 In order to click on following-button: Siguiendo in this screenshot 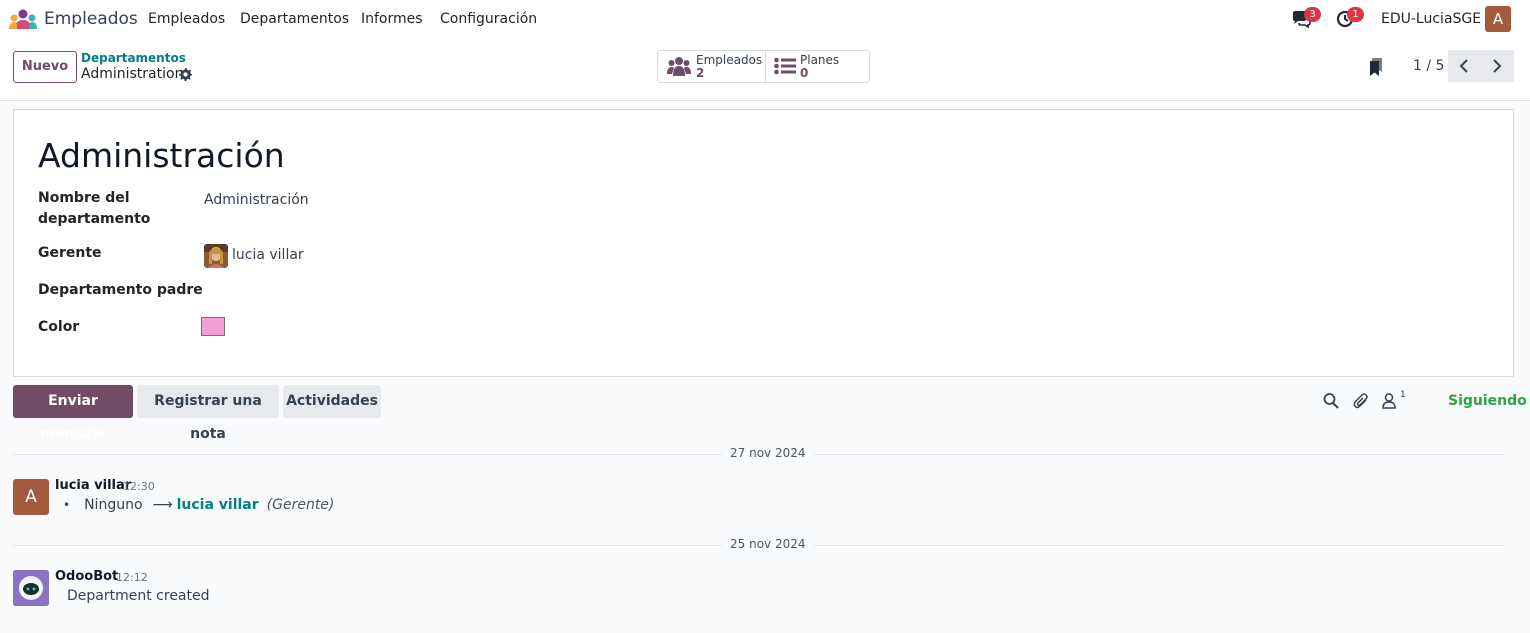, I will do `click(1487, 401)`.